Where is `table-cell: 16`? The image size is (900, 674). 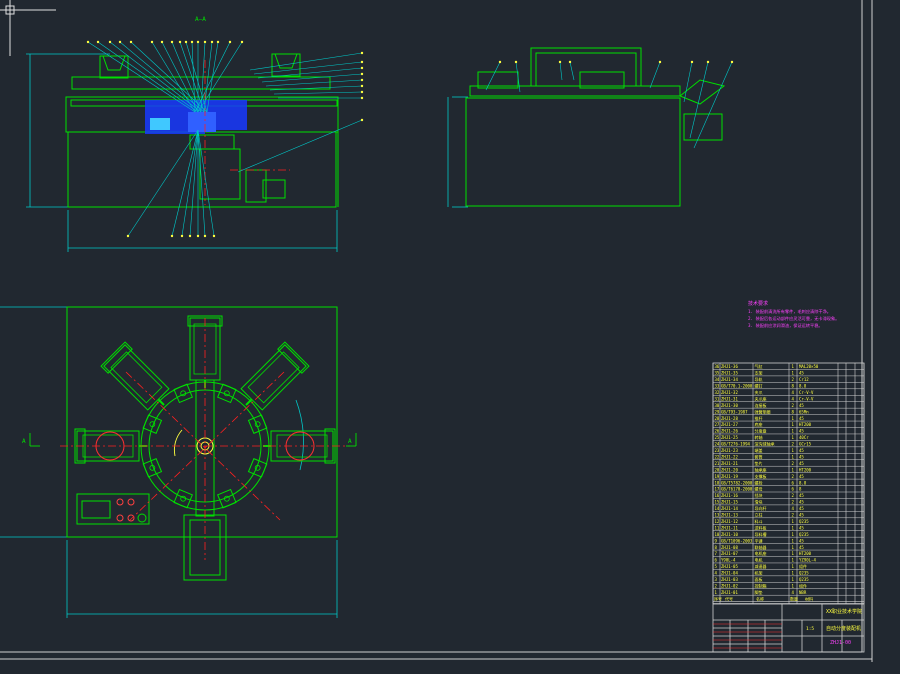
table-cell: 16 is located at coordinates (717, 495).